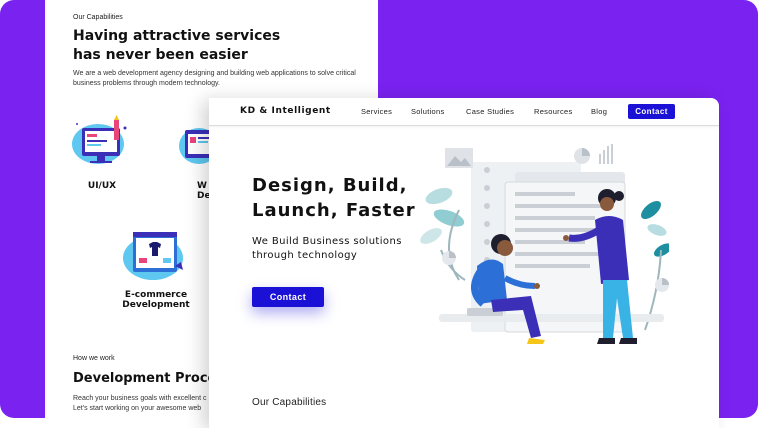  Describe the element at coordinates (288, 297) in the screenshot. I see `hero-contact-button: Contact` at that location.